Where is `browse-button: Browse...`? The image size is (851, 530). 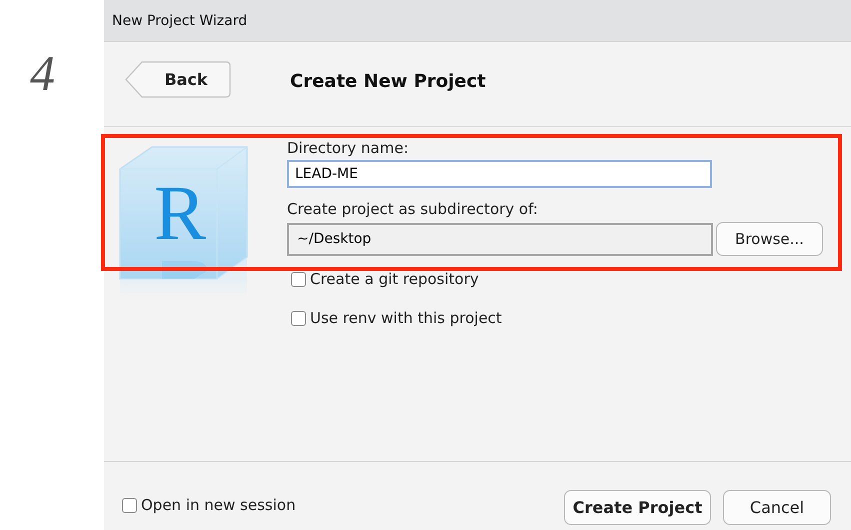
browse-button: Browse... is located at coordinates (769, 239).